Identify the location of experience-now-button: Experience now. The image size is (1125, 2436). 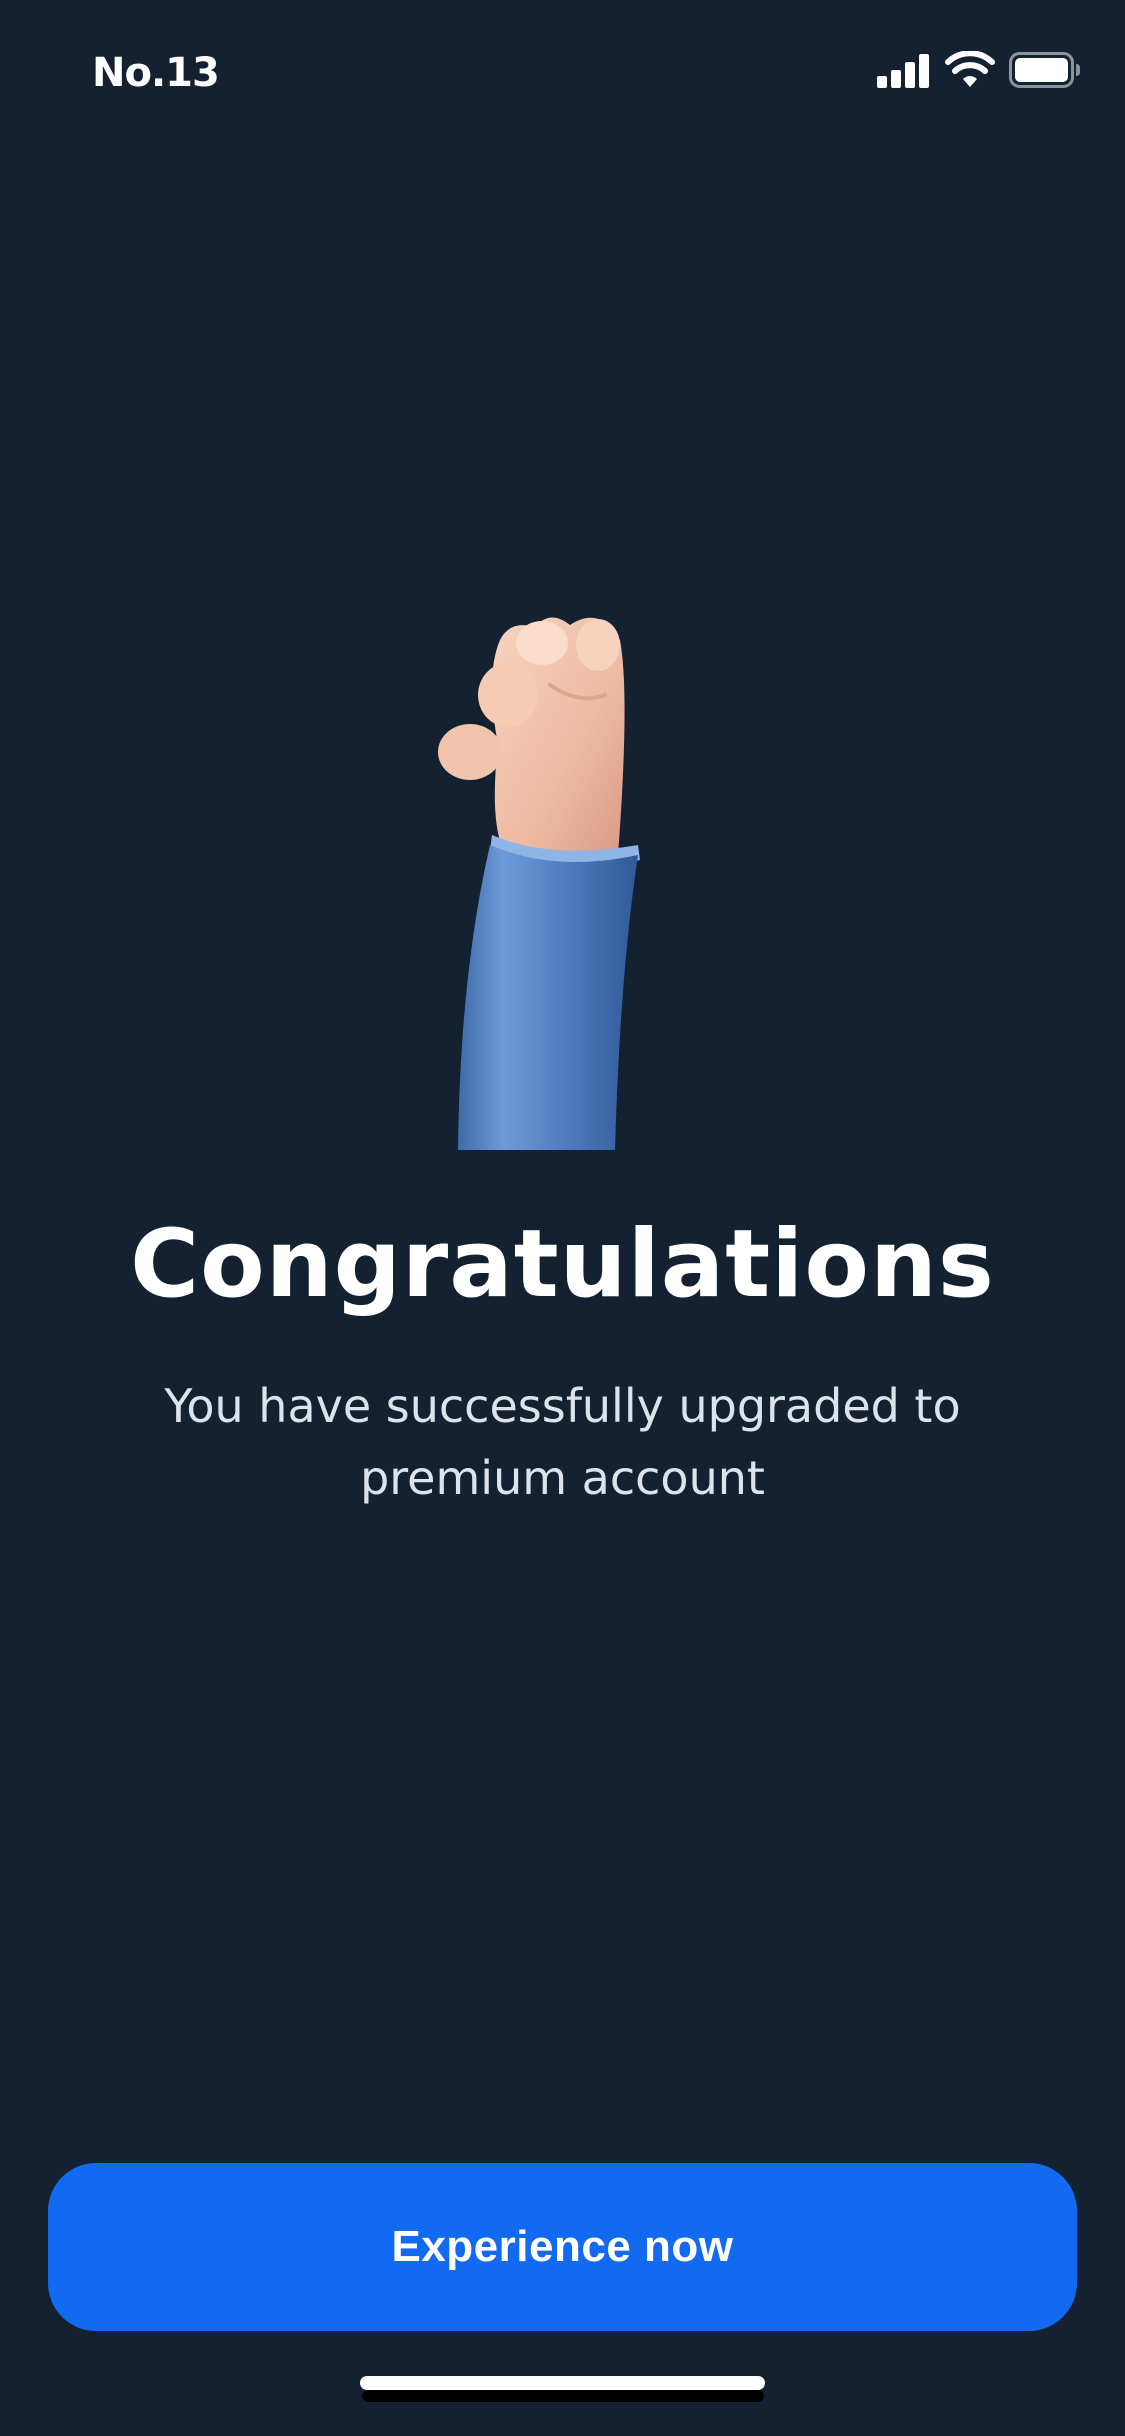
(562, 2247).